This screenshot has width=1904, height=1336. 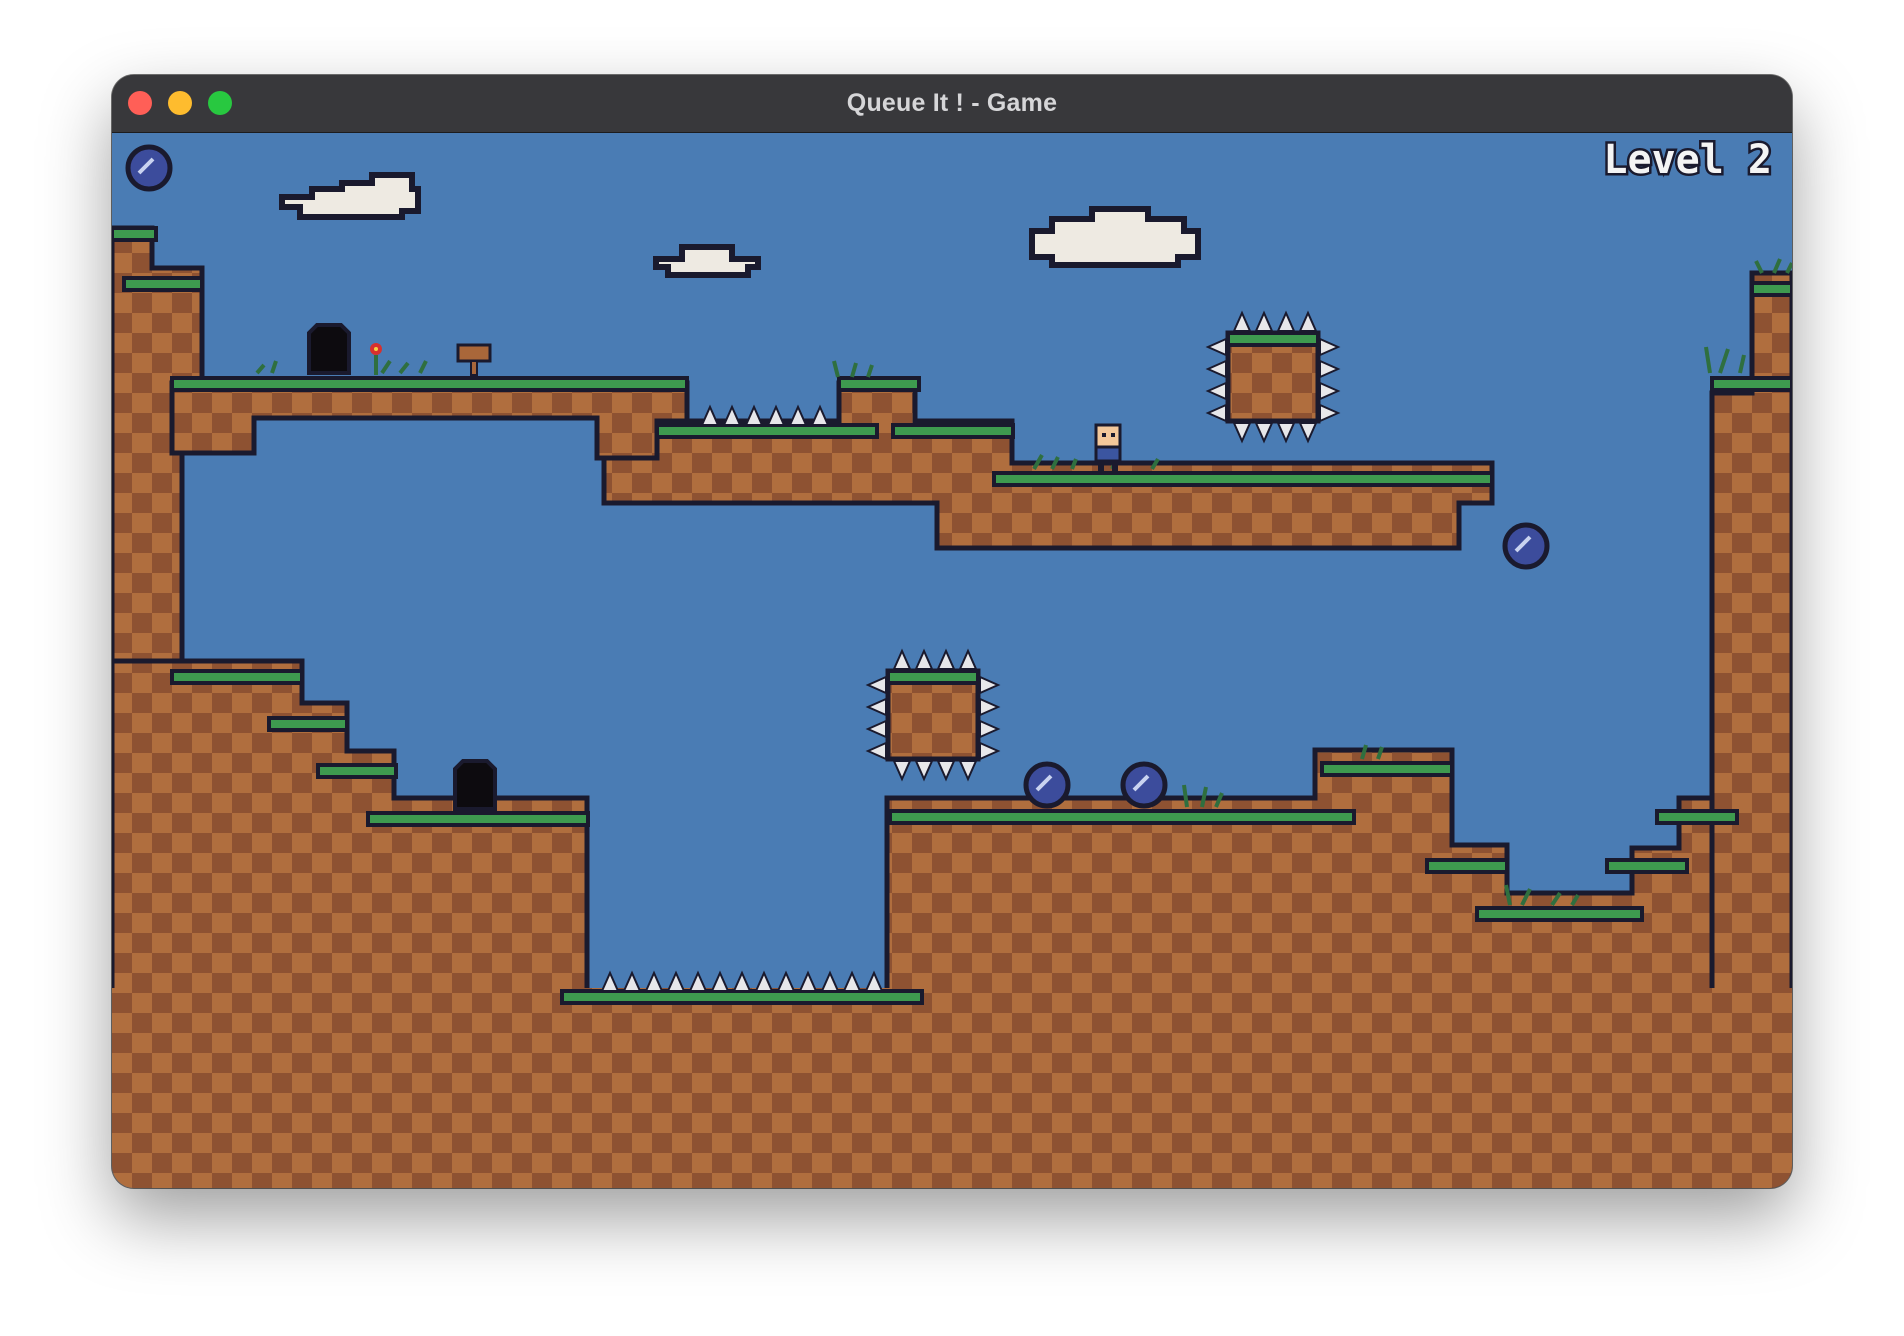 I want to click on window-title: Queue It ! - Game, so click(x=952, y=103).